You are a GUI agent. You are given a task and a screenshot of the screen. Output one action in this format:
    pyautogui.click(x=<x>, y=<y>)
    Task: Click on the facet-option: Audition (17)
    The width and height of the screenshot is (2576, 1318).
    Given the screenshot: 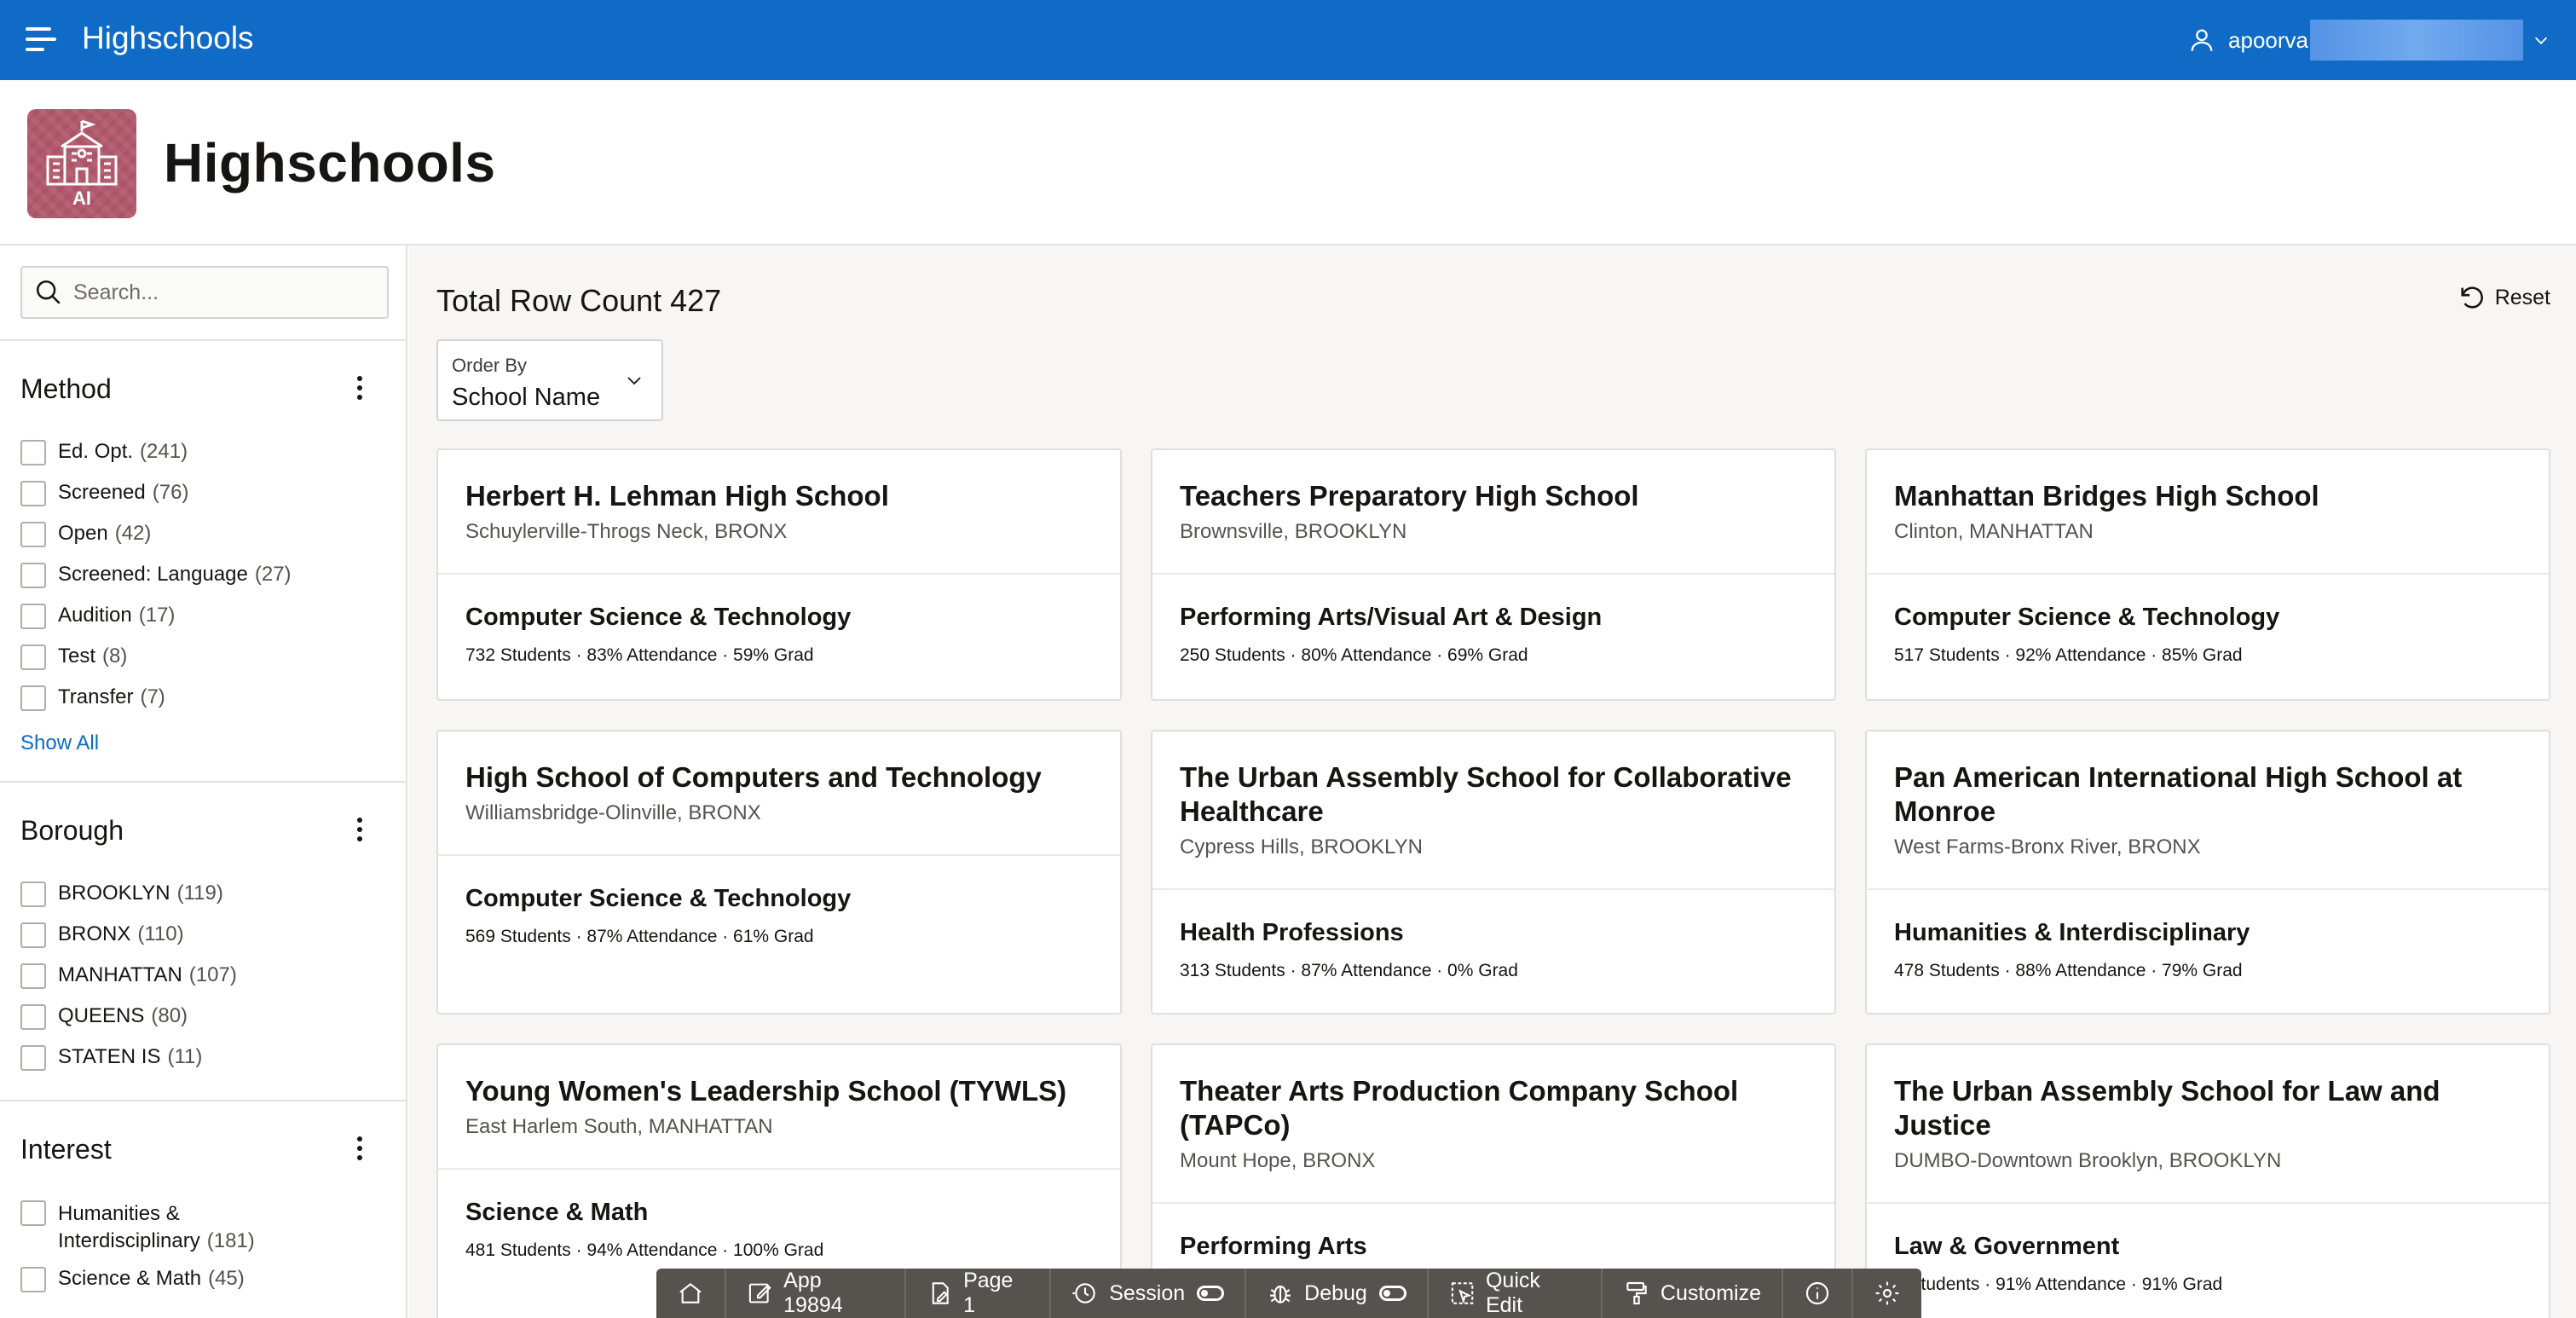 What is the action you would take?
    pyautogui.click(x=97, y=616)
    